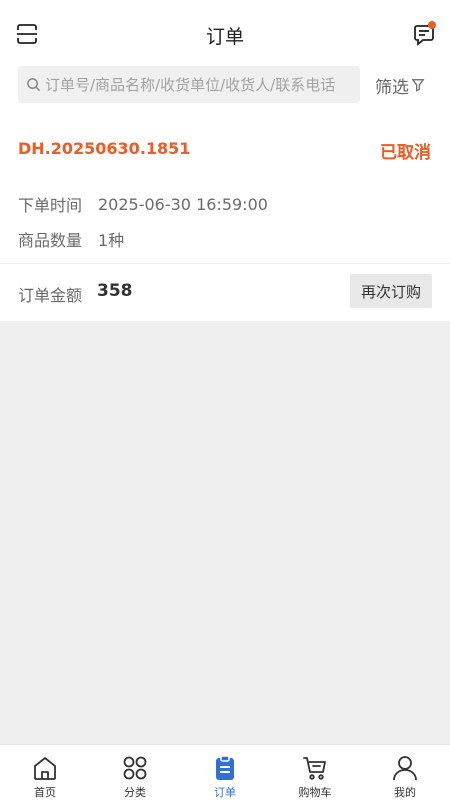  Describe the element at coordinates (50, 295) in the screenshot. I see `order-amount-label: 订单金额` at that location.